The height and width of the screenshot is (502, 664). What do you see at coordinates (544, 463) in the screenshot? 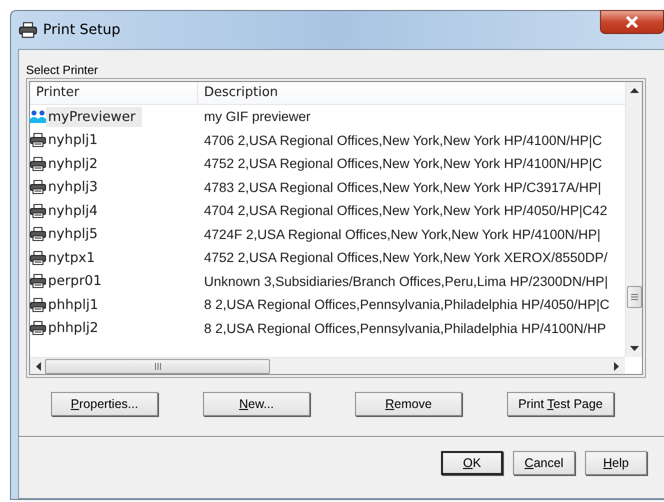
I see `dialog-button: Cancel` at bounding box center [544, 463].